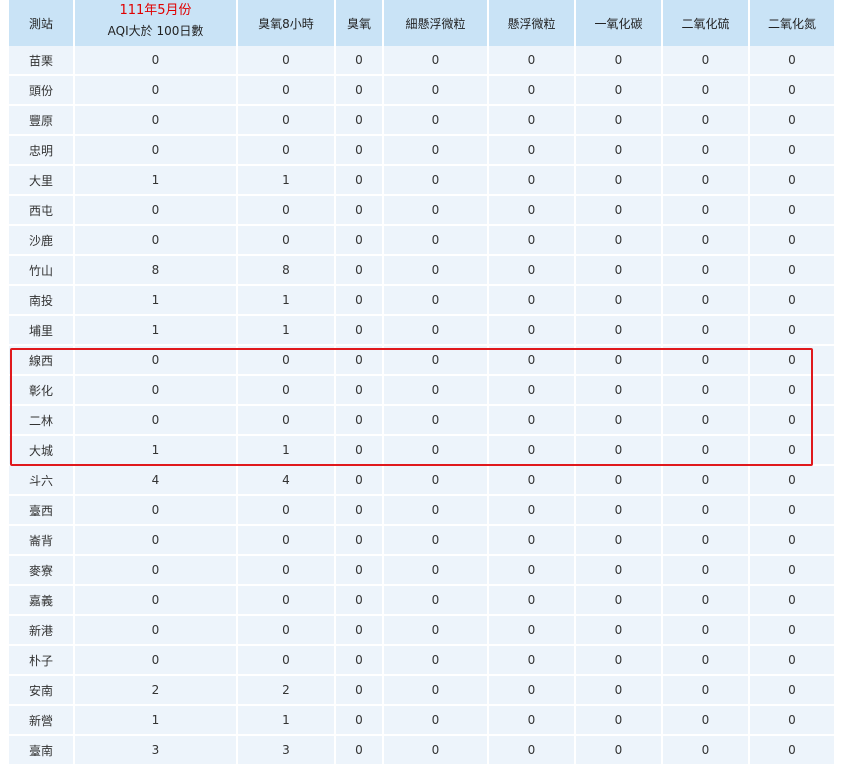  Describe the element at coordinates (42, 241) in the screenshot. I see `cell-station: 沙鹿` at that location.